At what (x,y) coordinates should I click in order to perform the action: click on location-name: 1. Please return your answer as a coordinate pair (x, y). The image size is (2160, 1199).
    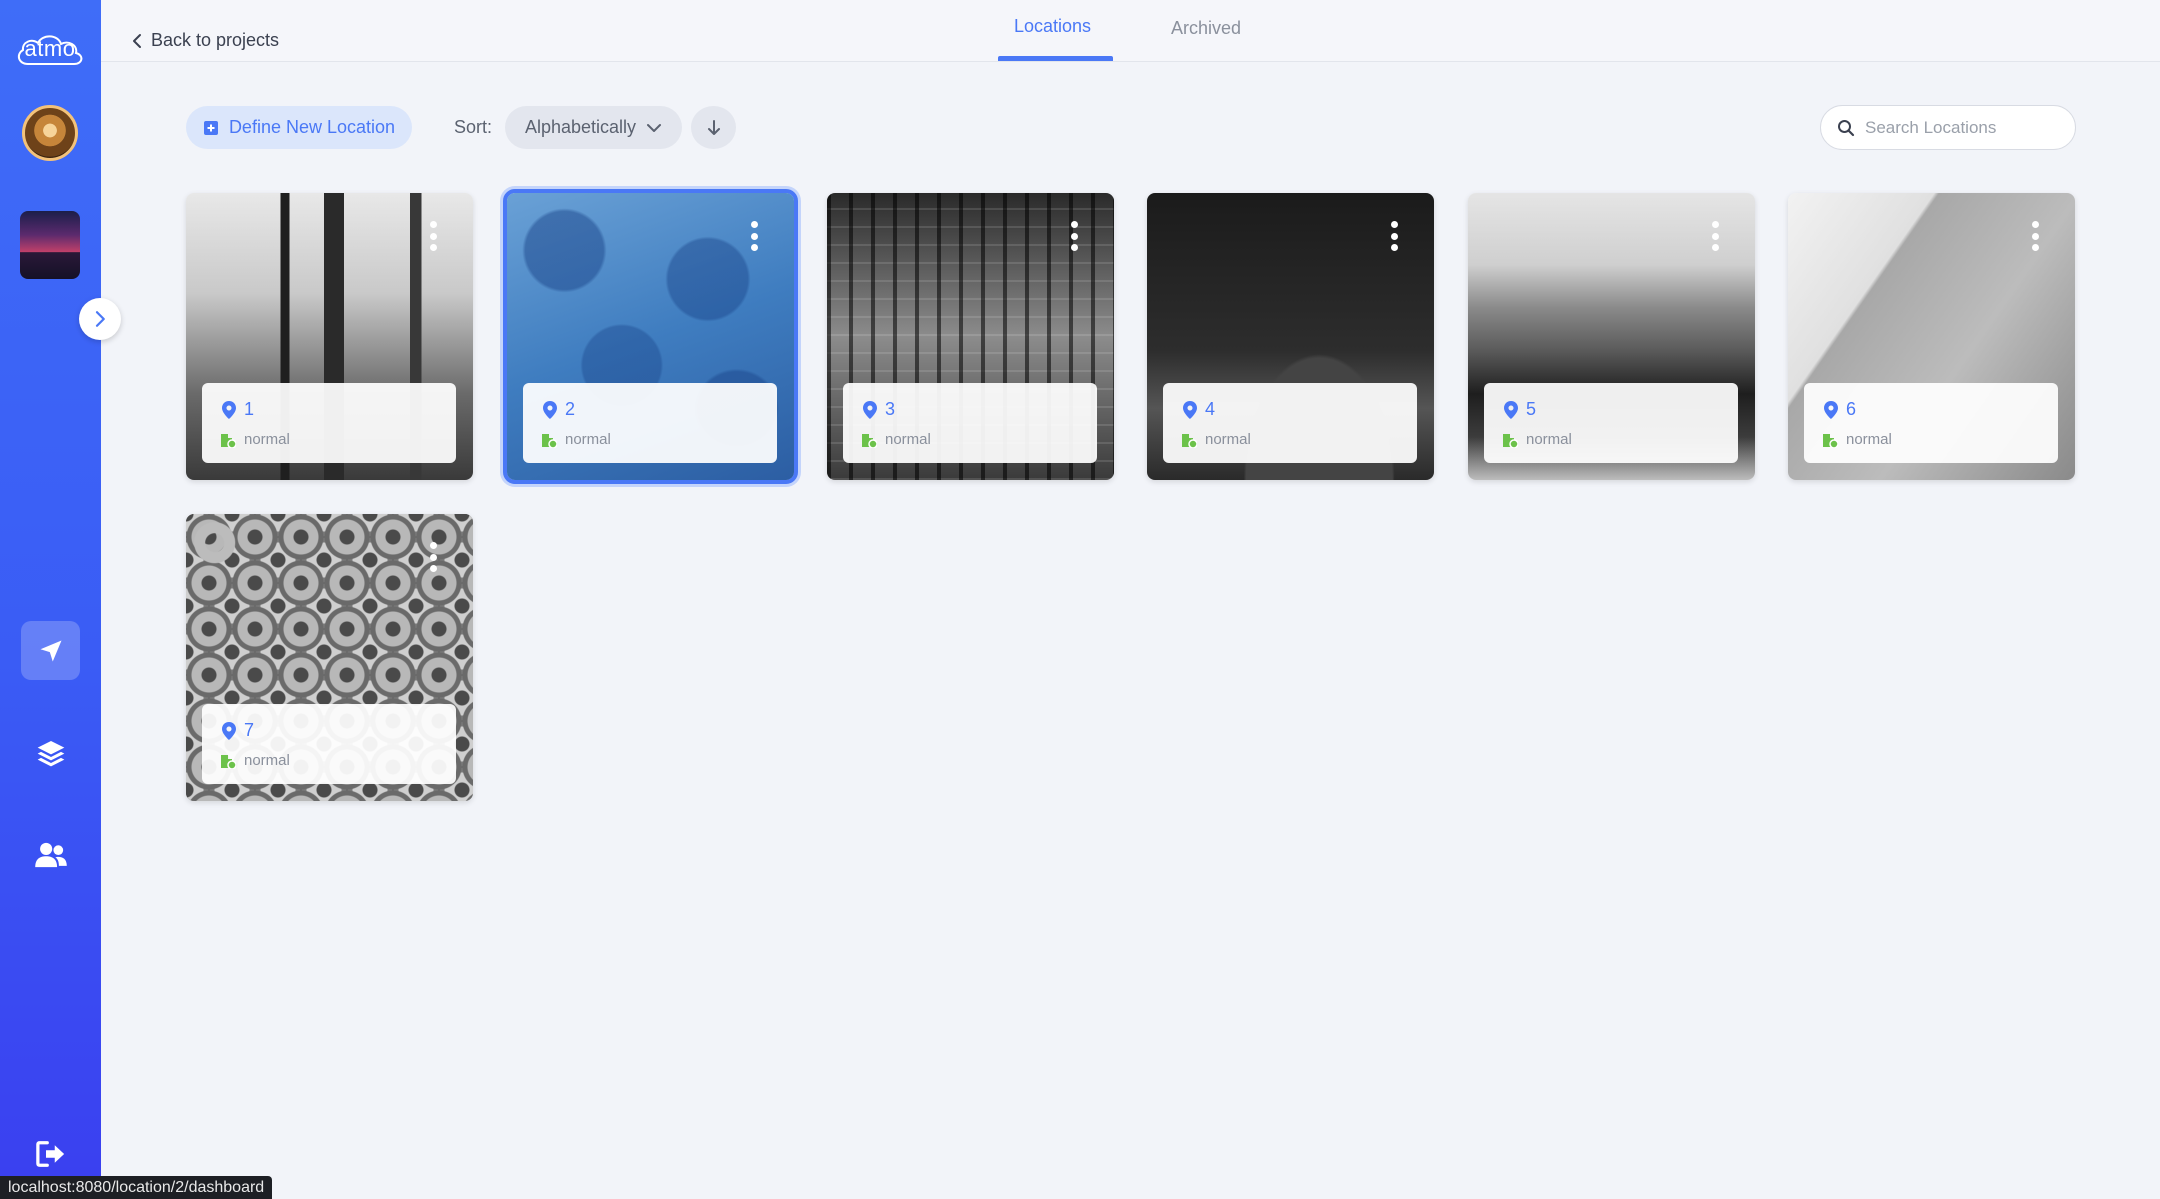
    Looking at the image, I should click on (249, 409).